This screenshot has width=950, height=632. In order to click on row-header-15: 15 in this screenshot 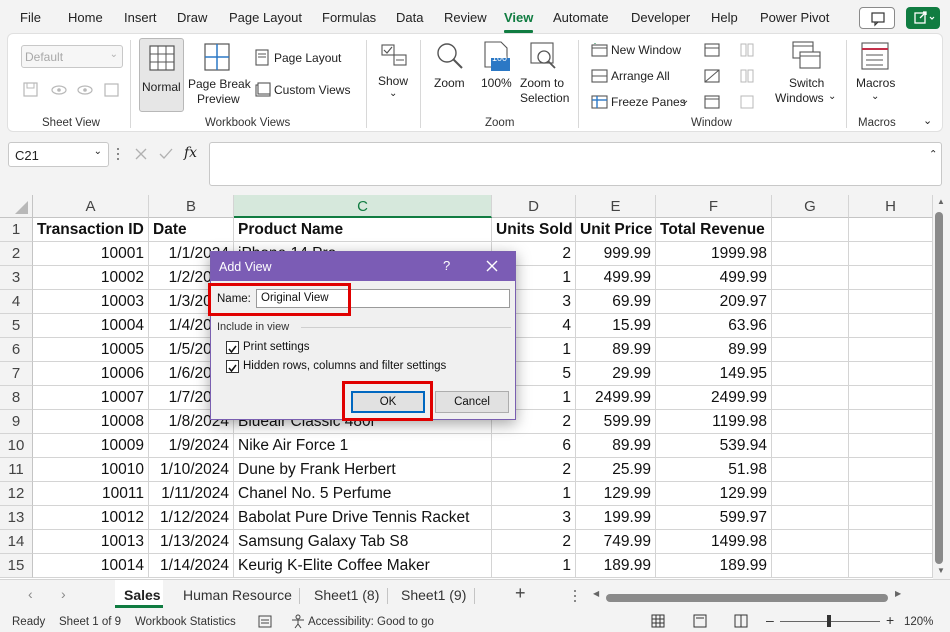, I will do `click(16, 566)`.